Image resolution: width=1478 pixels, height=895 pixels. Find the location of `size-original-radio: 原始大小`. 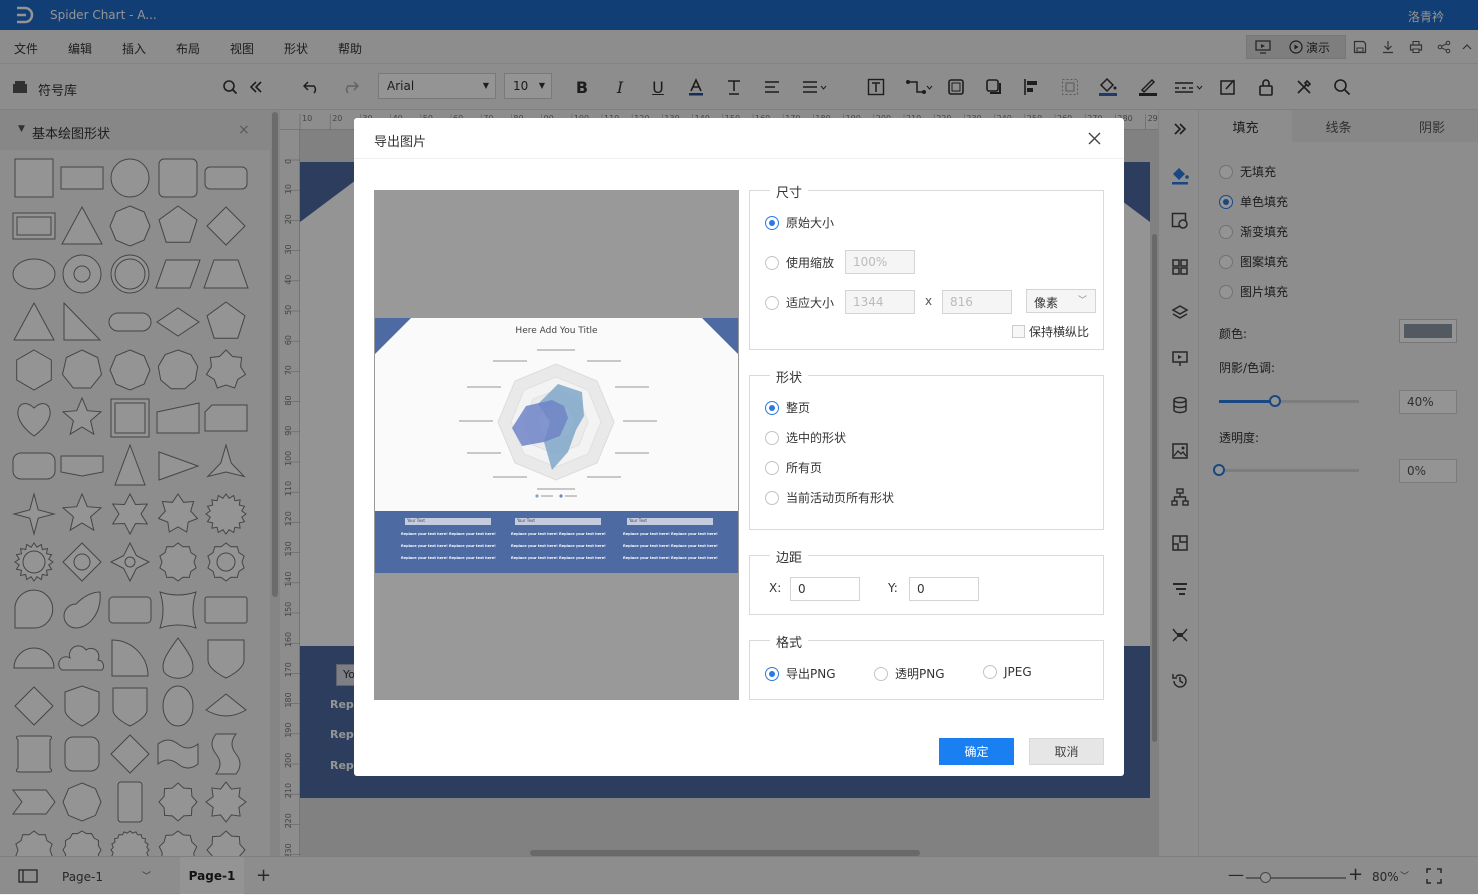

size-original-radio: 原始大小 is located at coordinates (799, 222).